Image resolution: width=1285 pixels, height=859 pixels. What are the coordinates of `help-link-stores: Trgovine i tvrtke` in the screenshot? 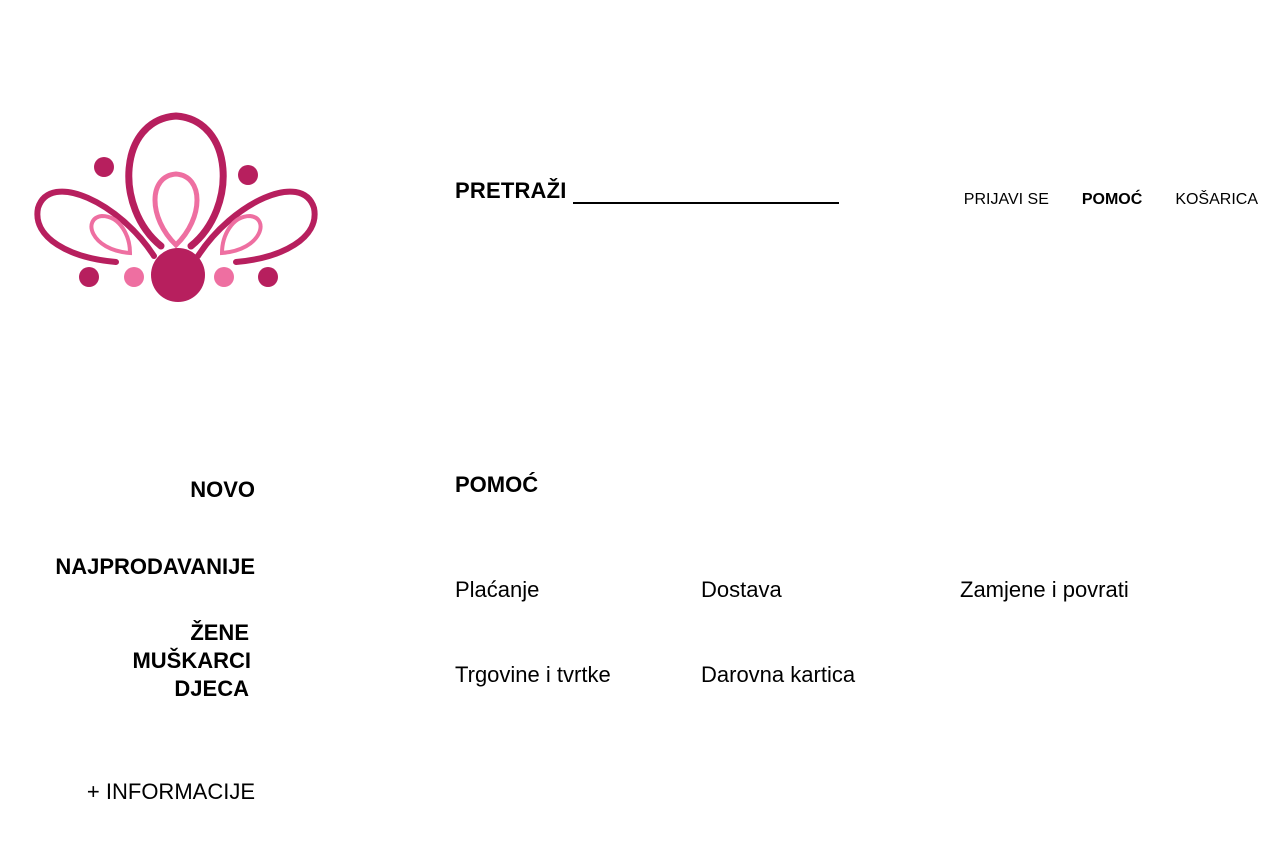 It's located at (533, 675).